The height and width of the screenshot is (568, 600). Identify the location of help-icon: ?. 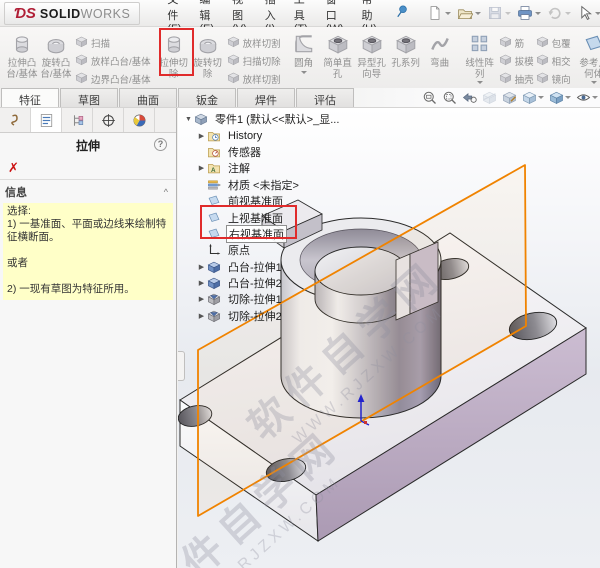
(160, 144).